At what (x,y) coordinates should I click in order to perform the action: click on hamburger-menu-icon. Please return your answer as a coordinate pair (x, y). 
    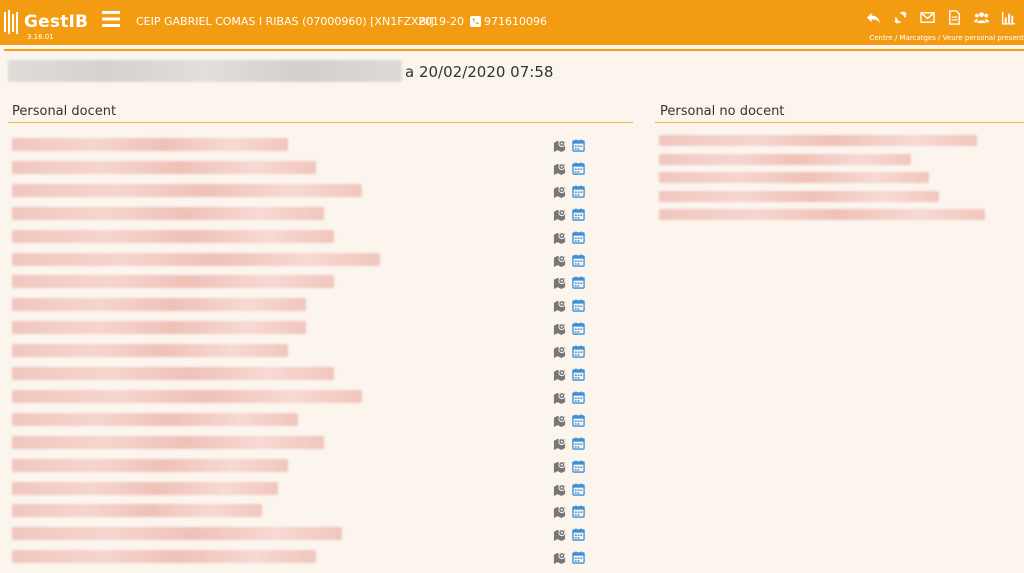
    Looking at the image, I should click on (111, 19).